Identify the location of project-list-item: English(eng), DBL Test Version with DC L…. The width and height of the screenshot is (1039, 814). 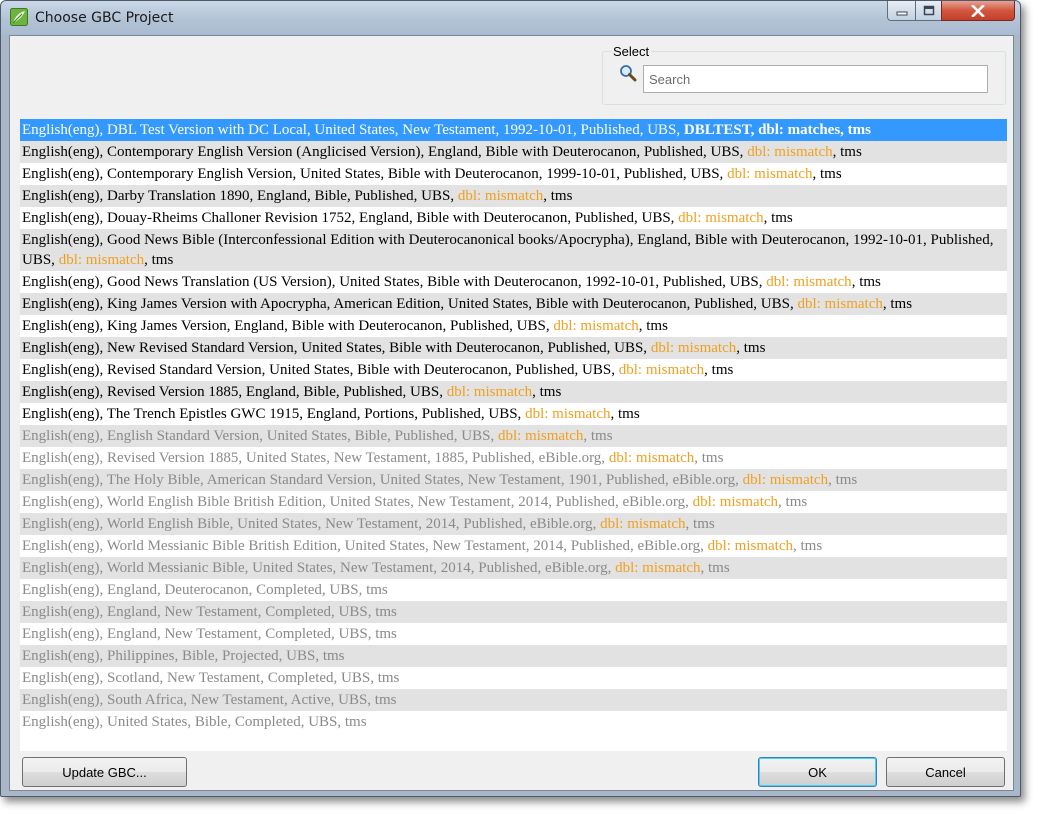
(513, 130).